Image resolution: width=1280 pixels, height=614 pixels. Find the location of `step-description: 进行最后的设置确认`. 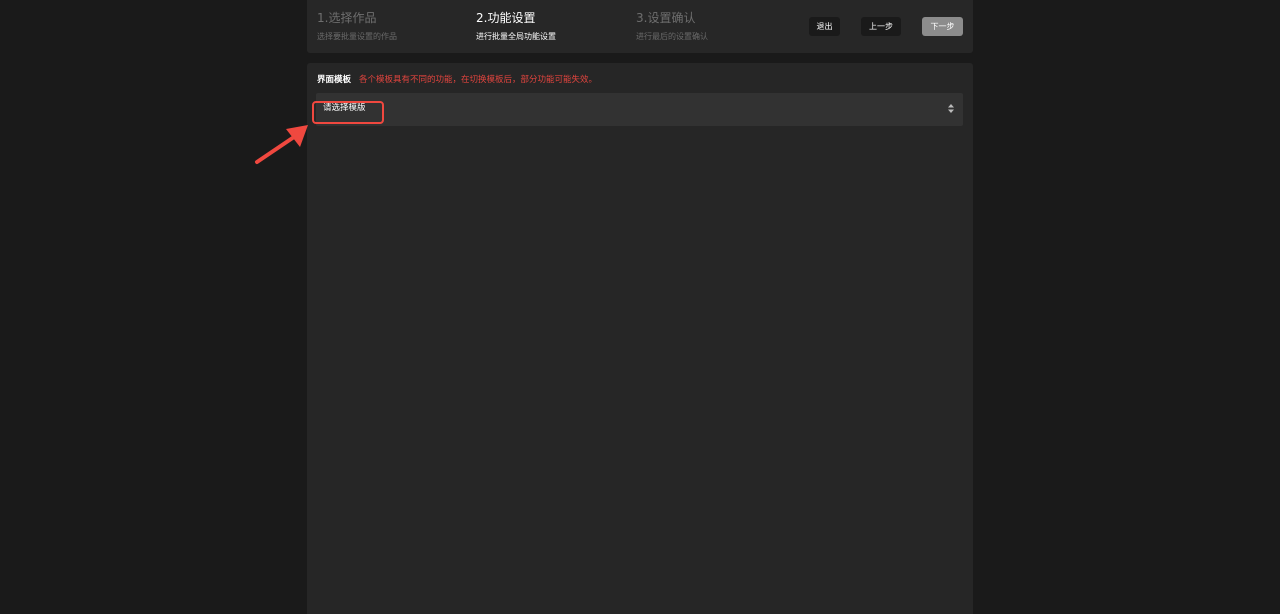

step-description: 进行最后的设置确认 is located at coordinates (672, 36).